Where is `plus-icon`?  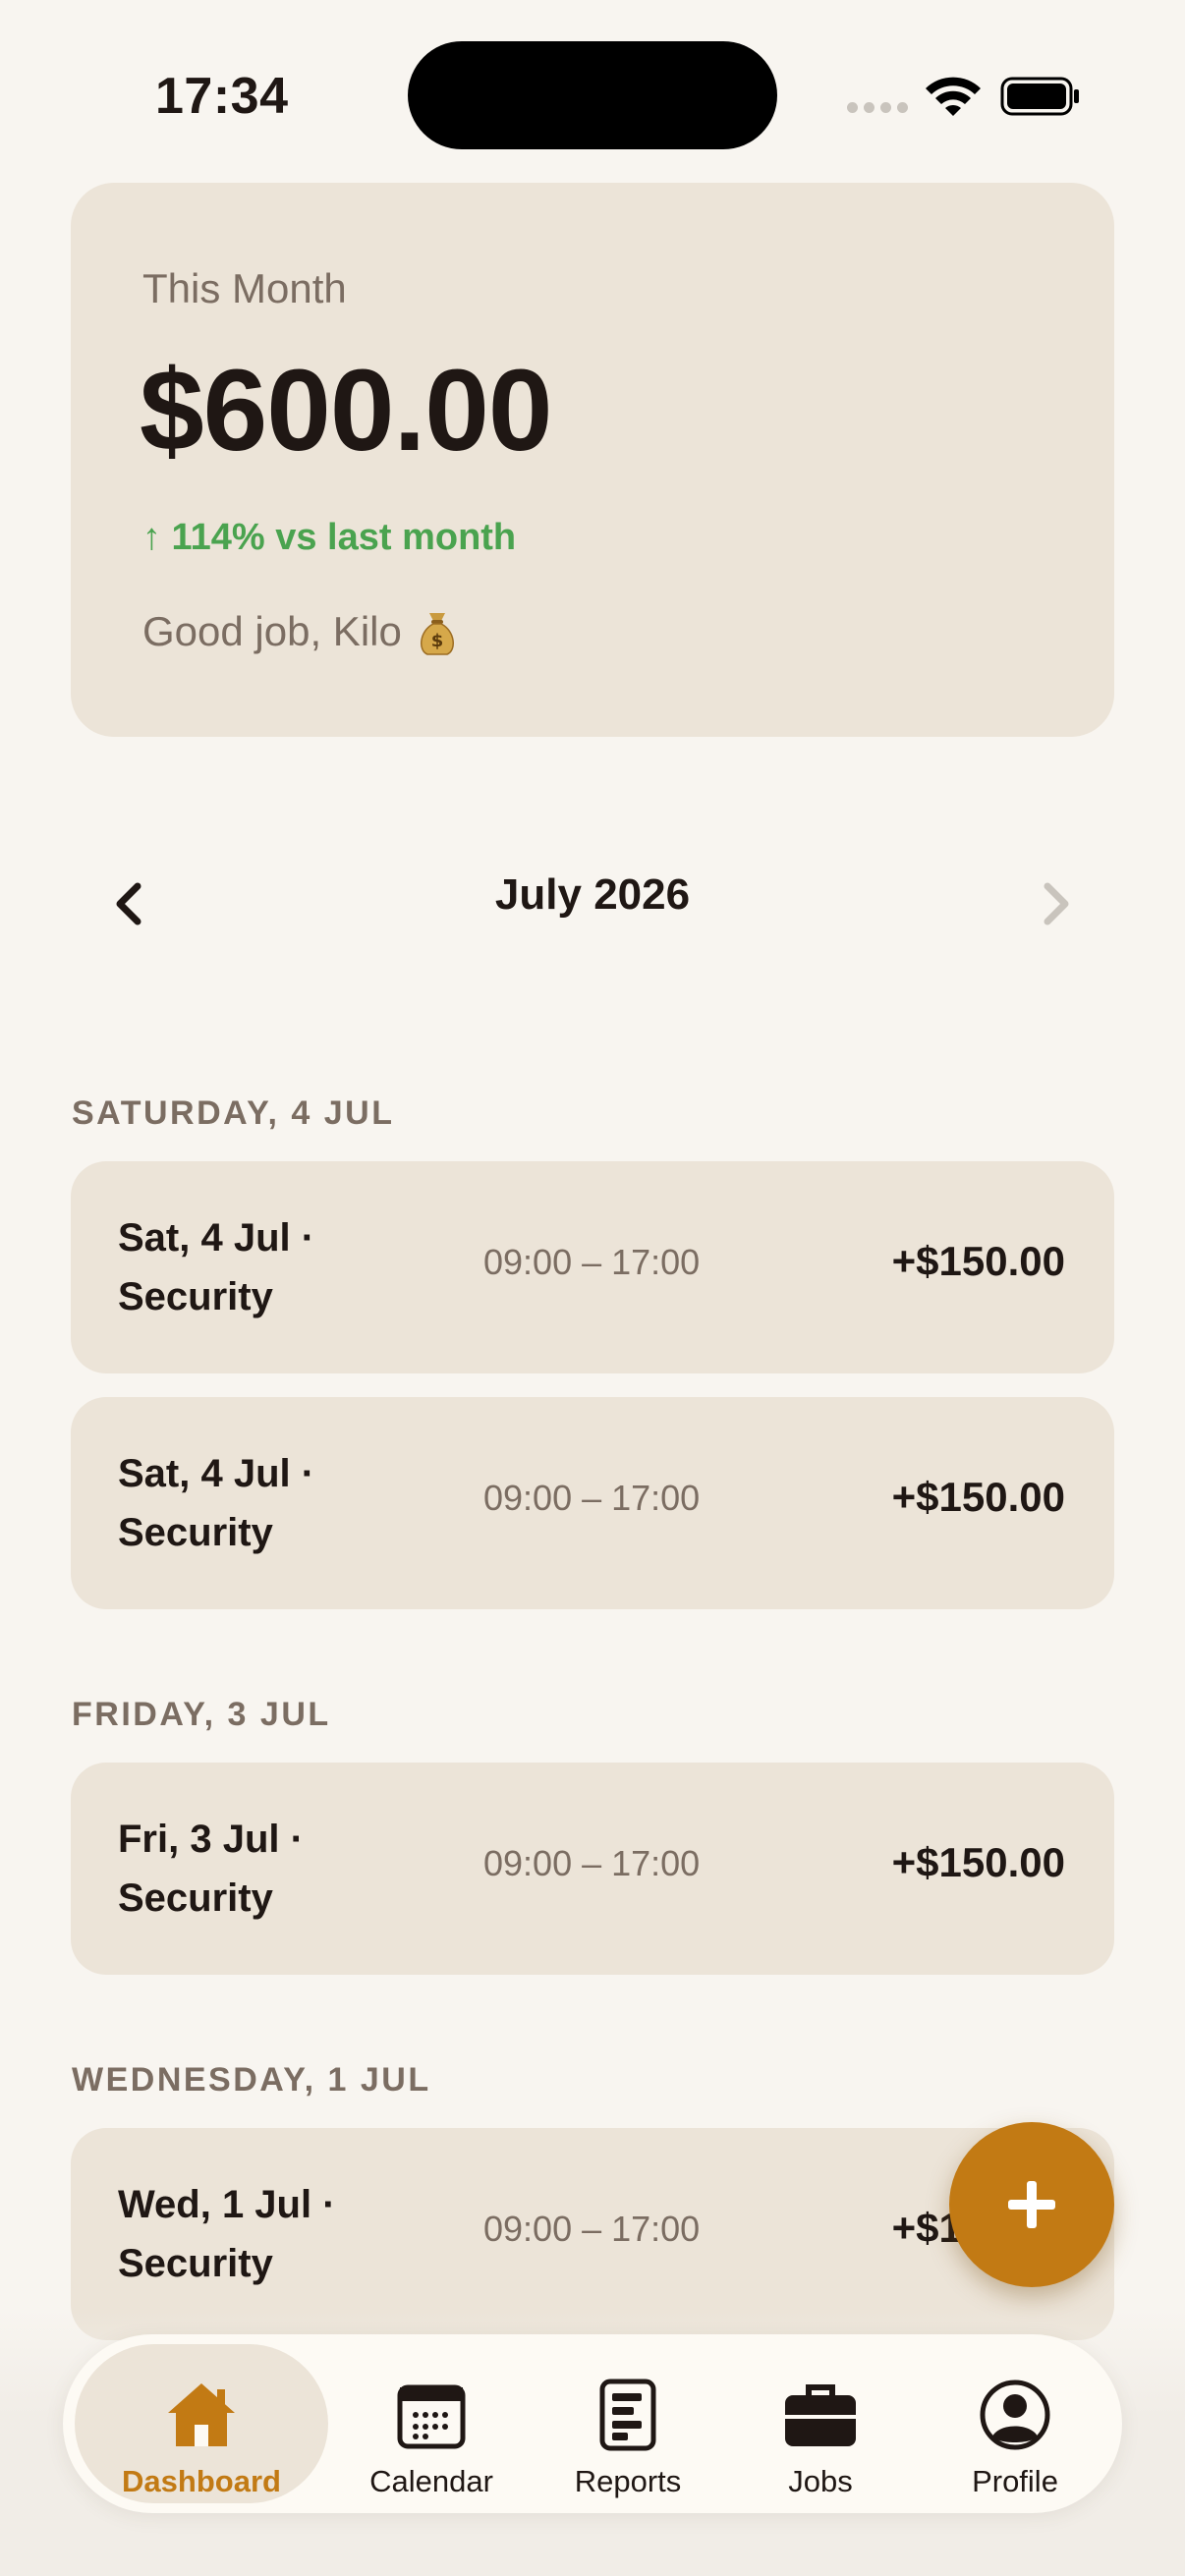 plus-icon is located at coordinates (1031, 2204).